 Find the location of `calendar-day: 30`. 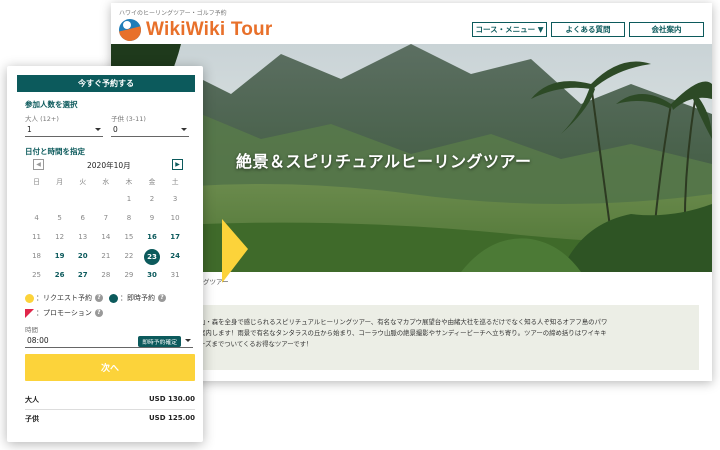

calendar-day: 30 is located at coordinates (151, 275).